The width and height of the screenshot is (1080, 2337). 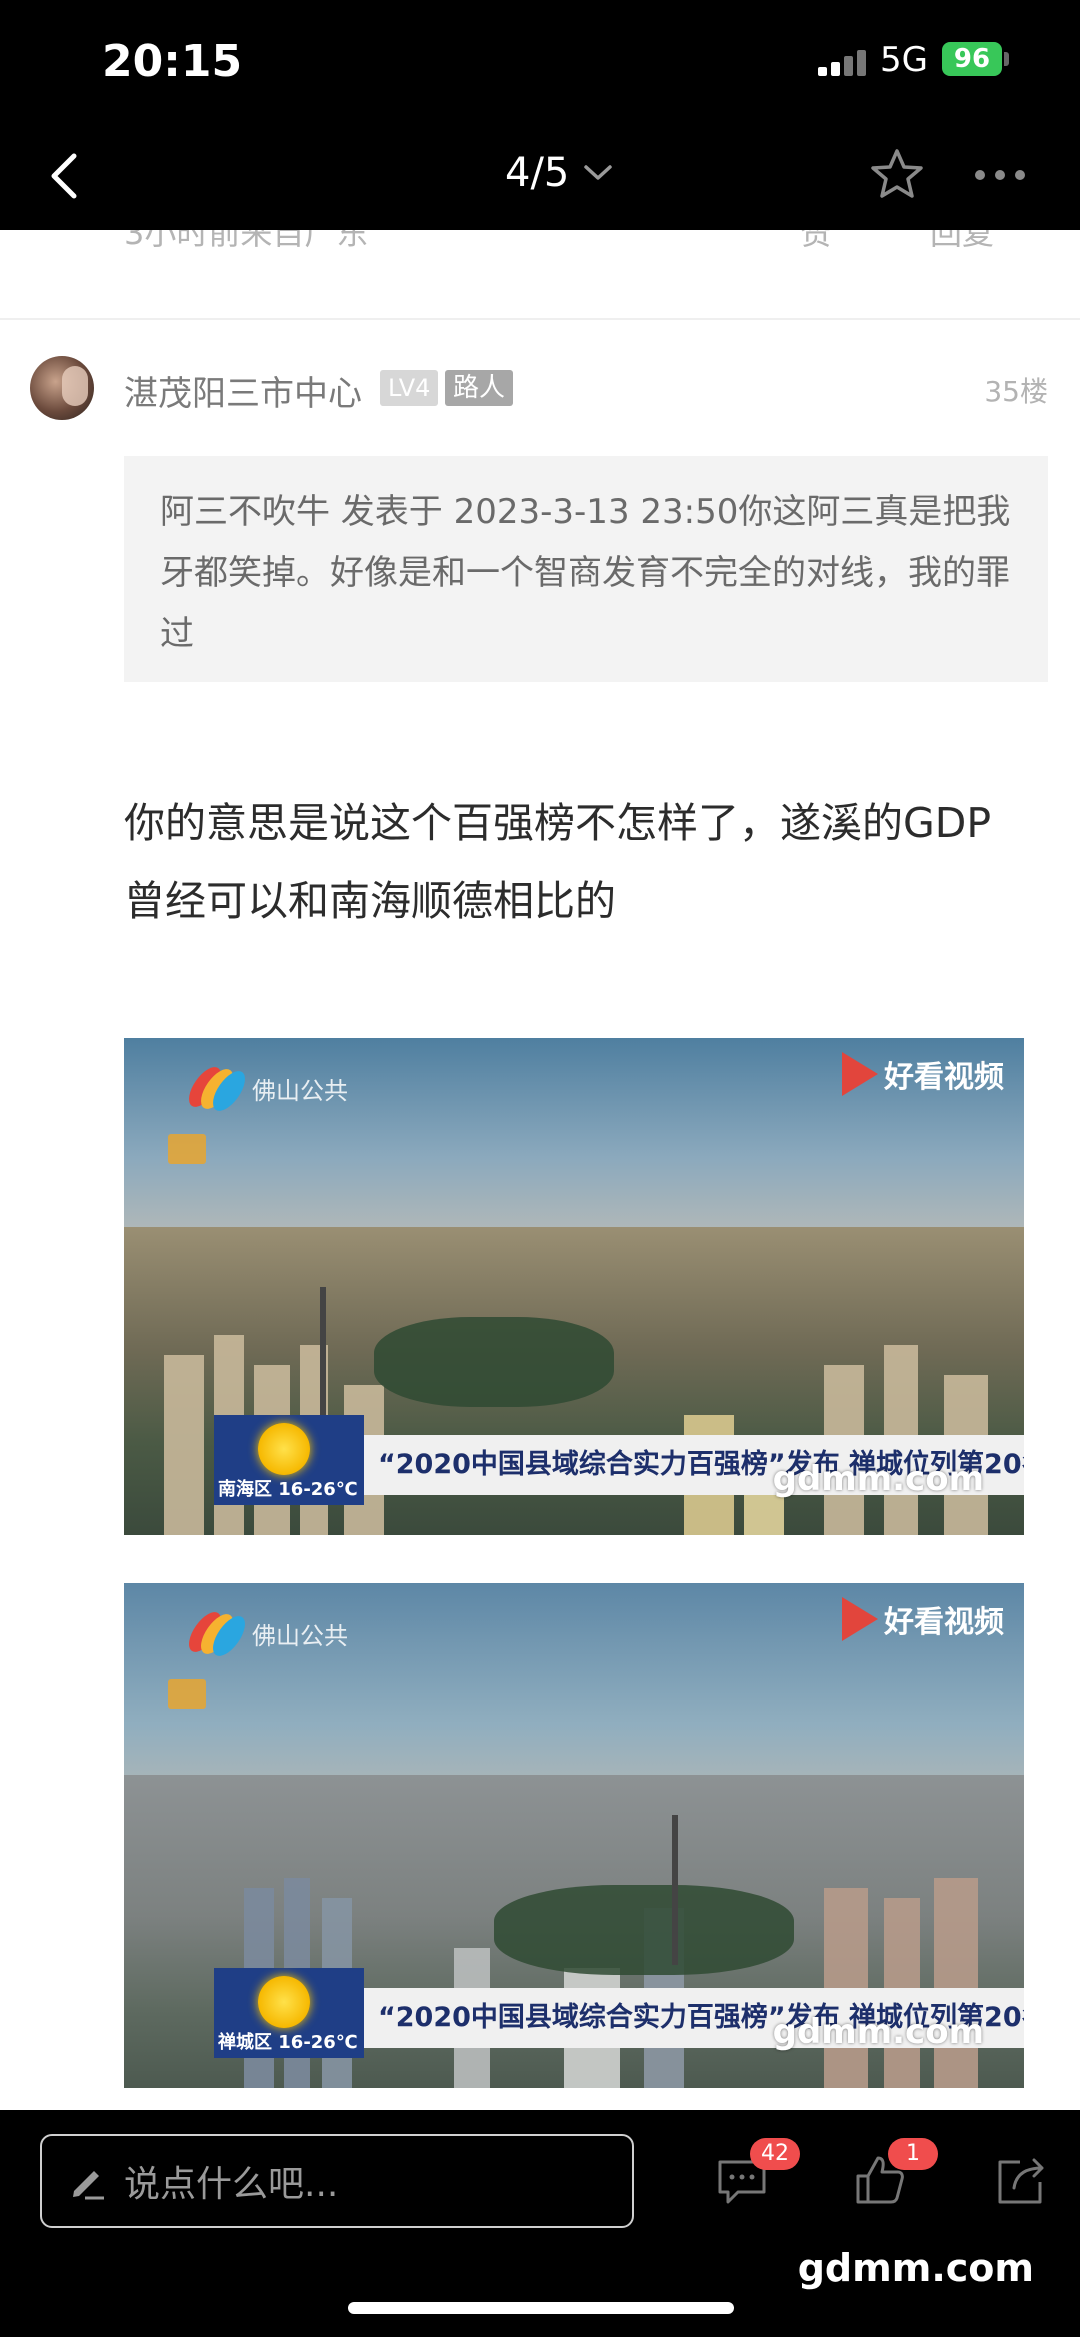 I want to click on previous-post-meta: 3小时前来自广东, so click(x=246, y=241).